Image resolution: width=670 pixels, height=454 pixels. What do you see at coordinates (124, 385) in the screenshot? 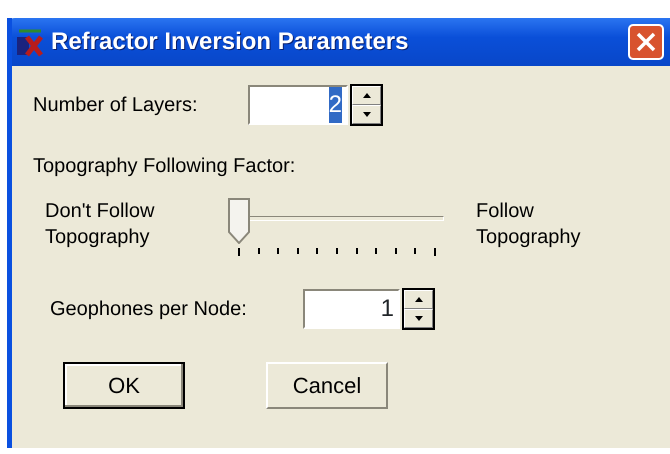
I see `dialog-button: OK` at bounding box center [124, 385].